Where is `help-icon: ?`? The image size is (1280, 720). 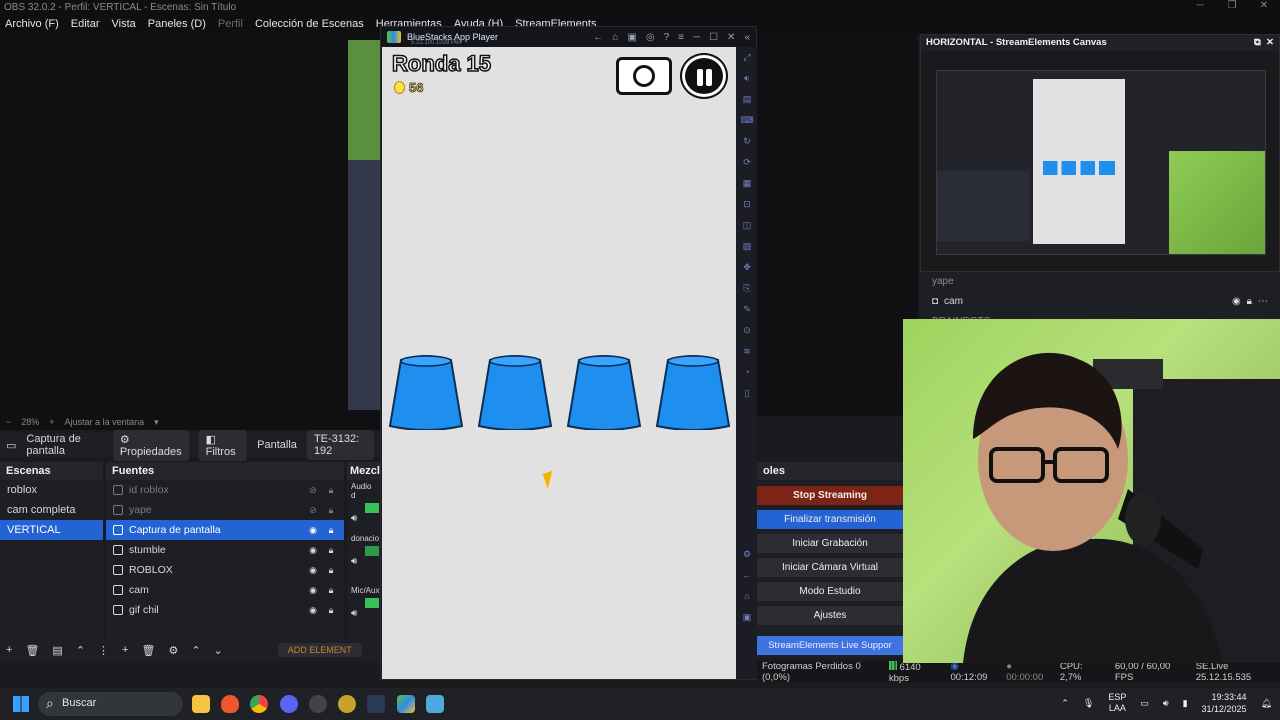
help-icon: ? is located at coordinates (667, 37).